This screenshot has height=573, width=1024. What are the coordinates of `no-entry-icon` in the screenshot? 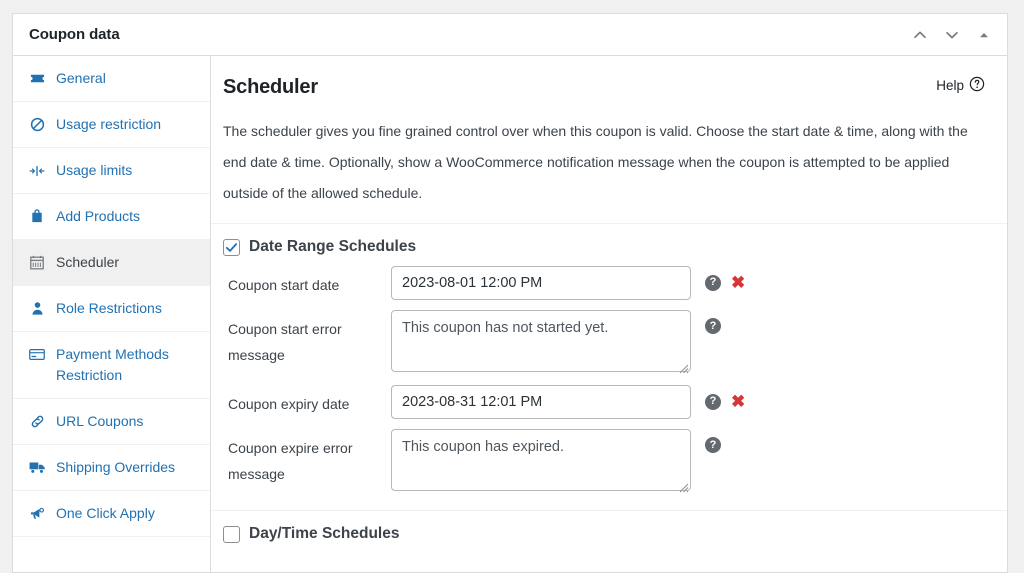 It's located at (37, 124).